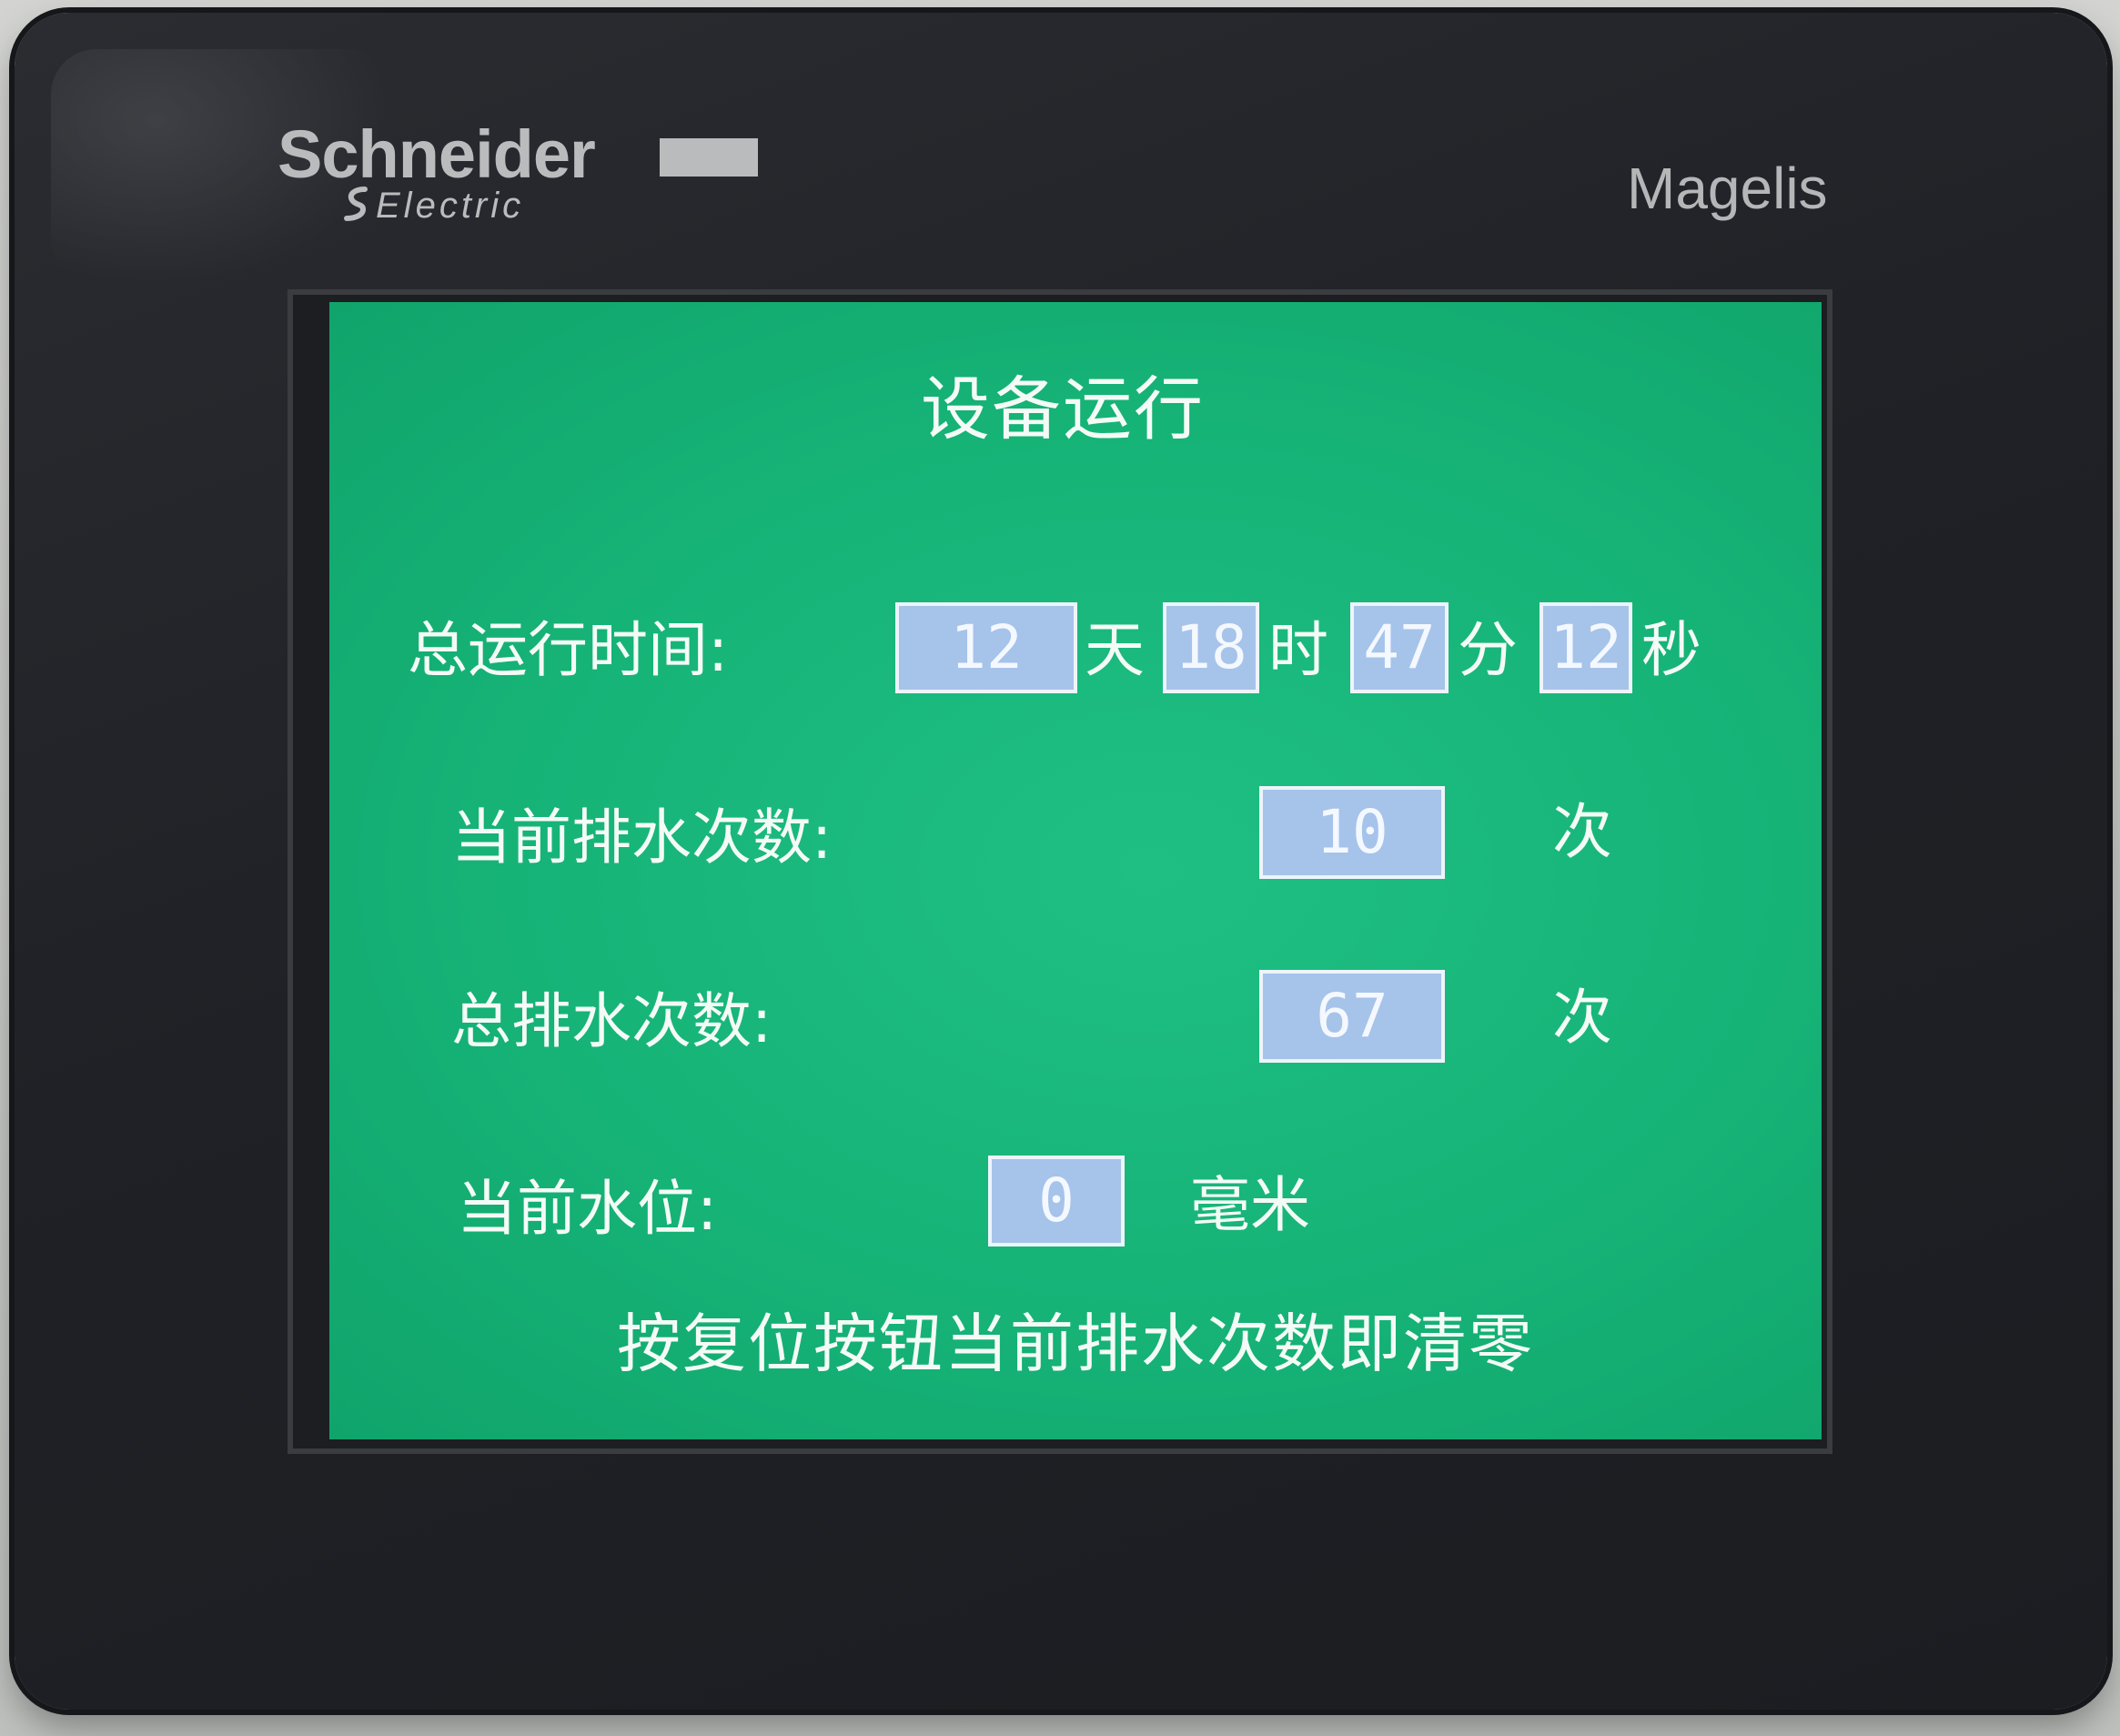 The width and height of the screenshot is (2120, 1736). What do you see at coordinates (450, 206) in the screenshot?
I see `brand-subtitle: Electric` at bounding box center [450, 206].